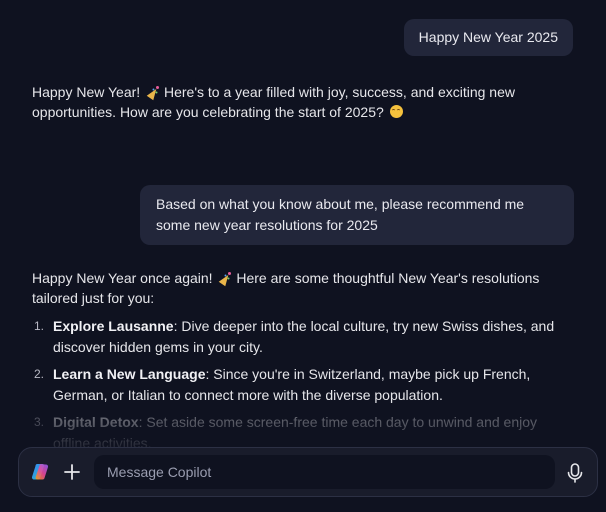  Describe the element at coordinates (96, 422) in the screenshot. I see `list-item-title: Digital Detox` at that location.